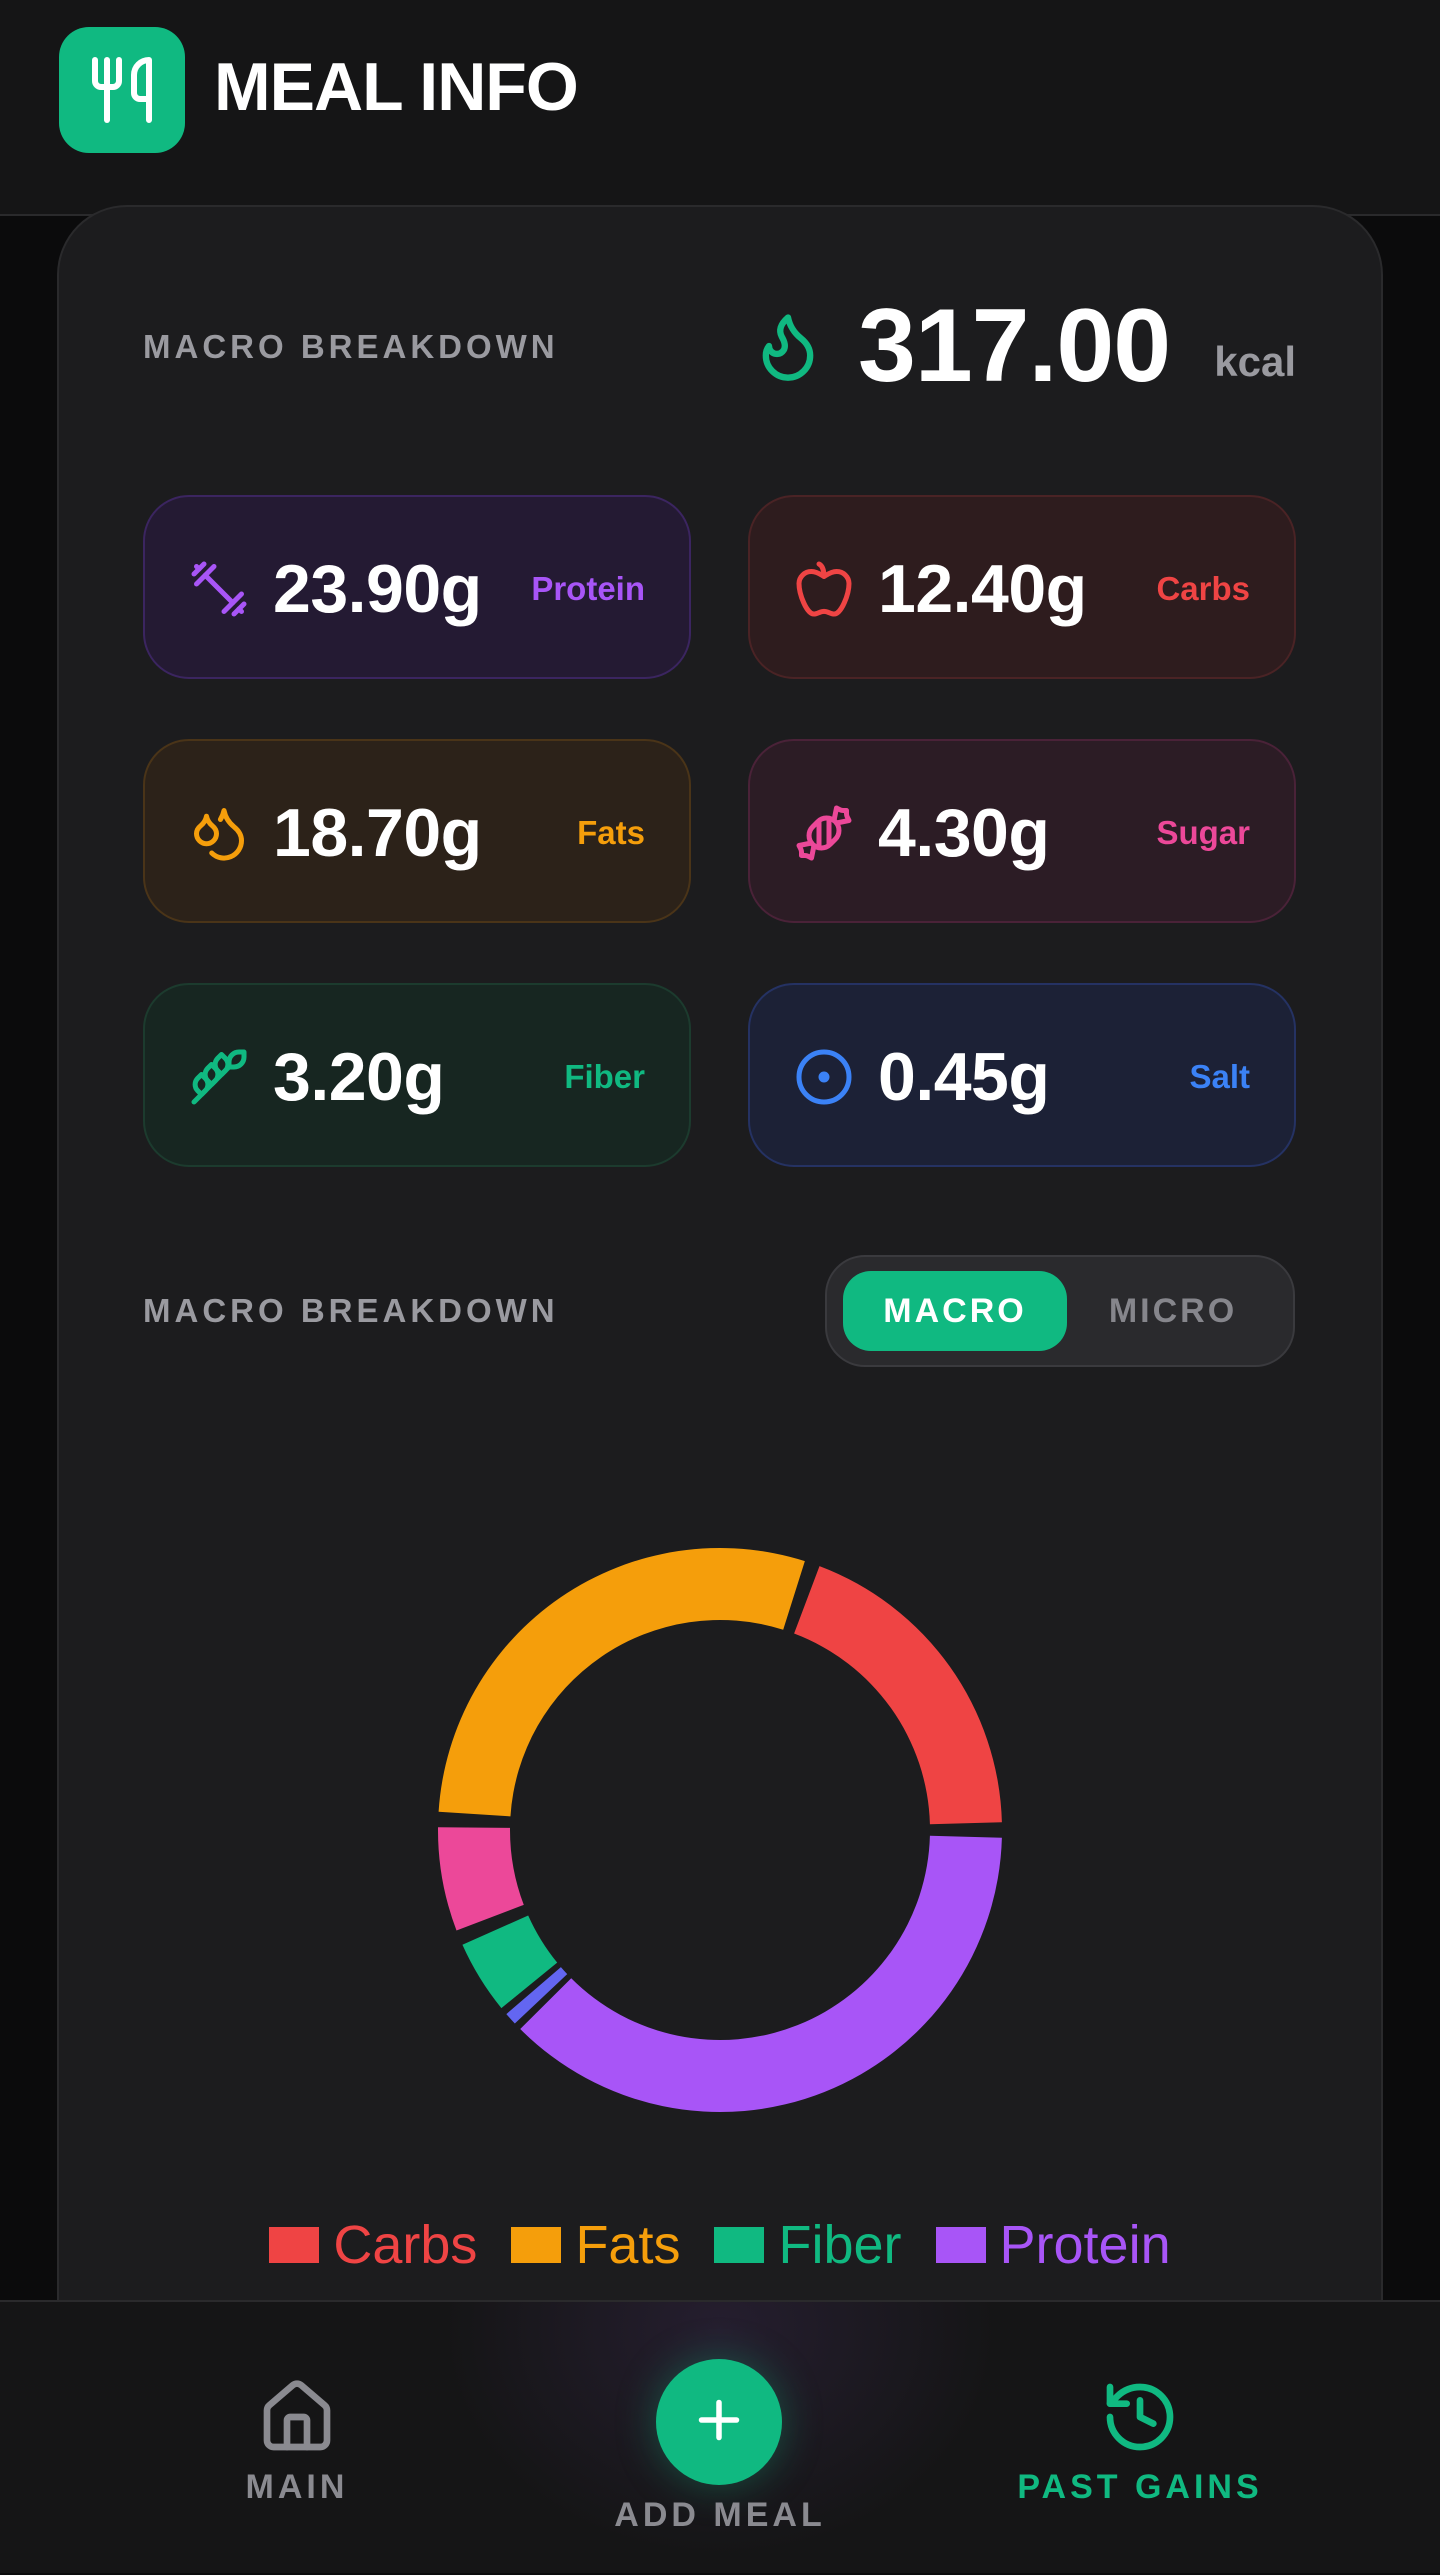 The image size is (1440, 2575). I want to click on sugar-label: Sugar, so click(1203, 832).